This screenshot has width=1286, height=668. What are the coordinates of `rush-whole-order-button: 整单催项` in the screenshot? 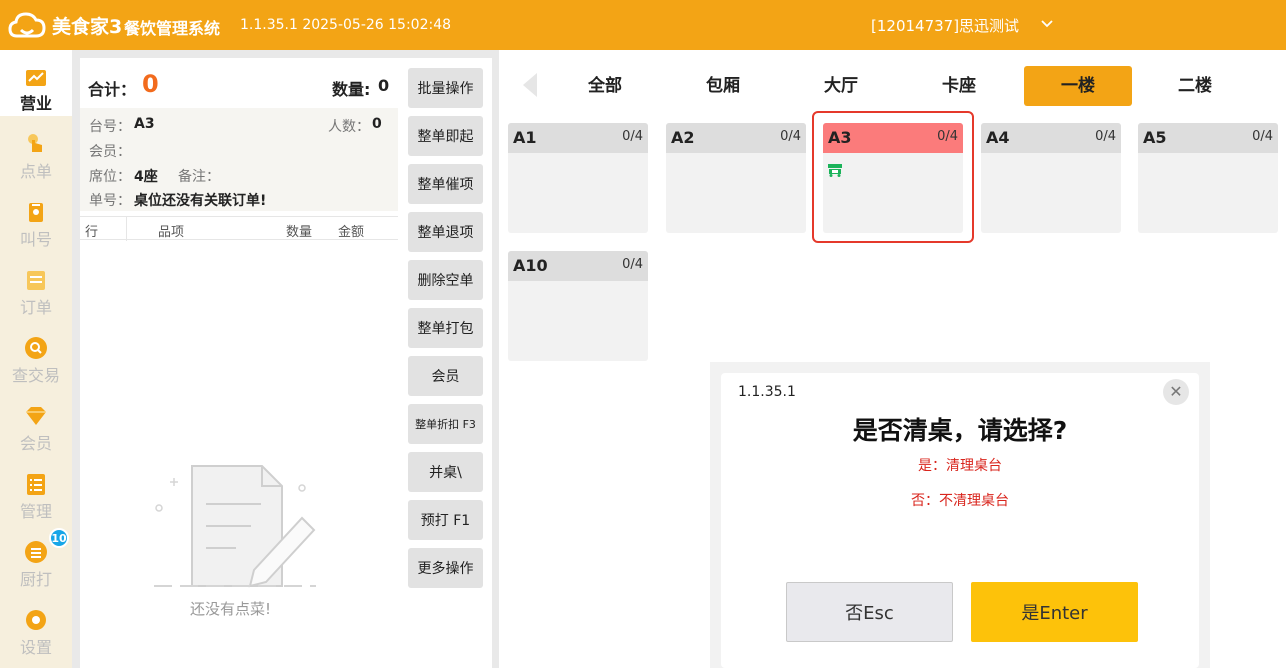 It's located at (445, 184).